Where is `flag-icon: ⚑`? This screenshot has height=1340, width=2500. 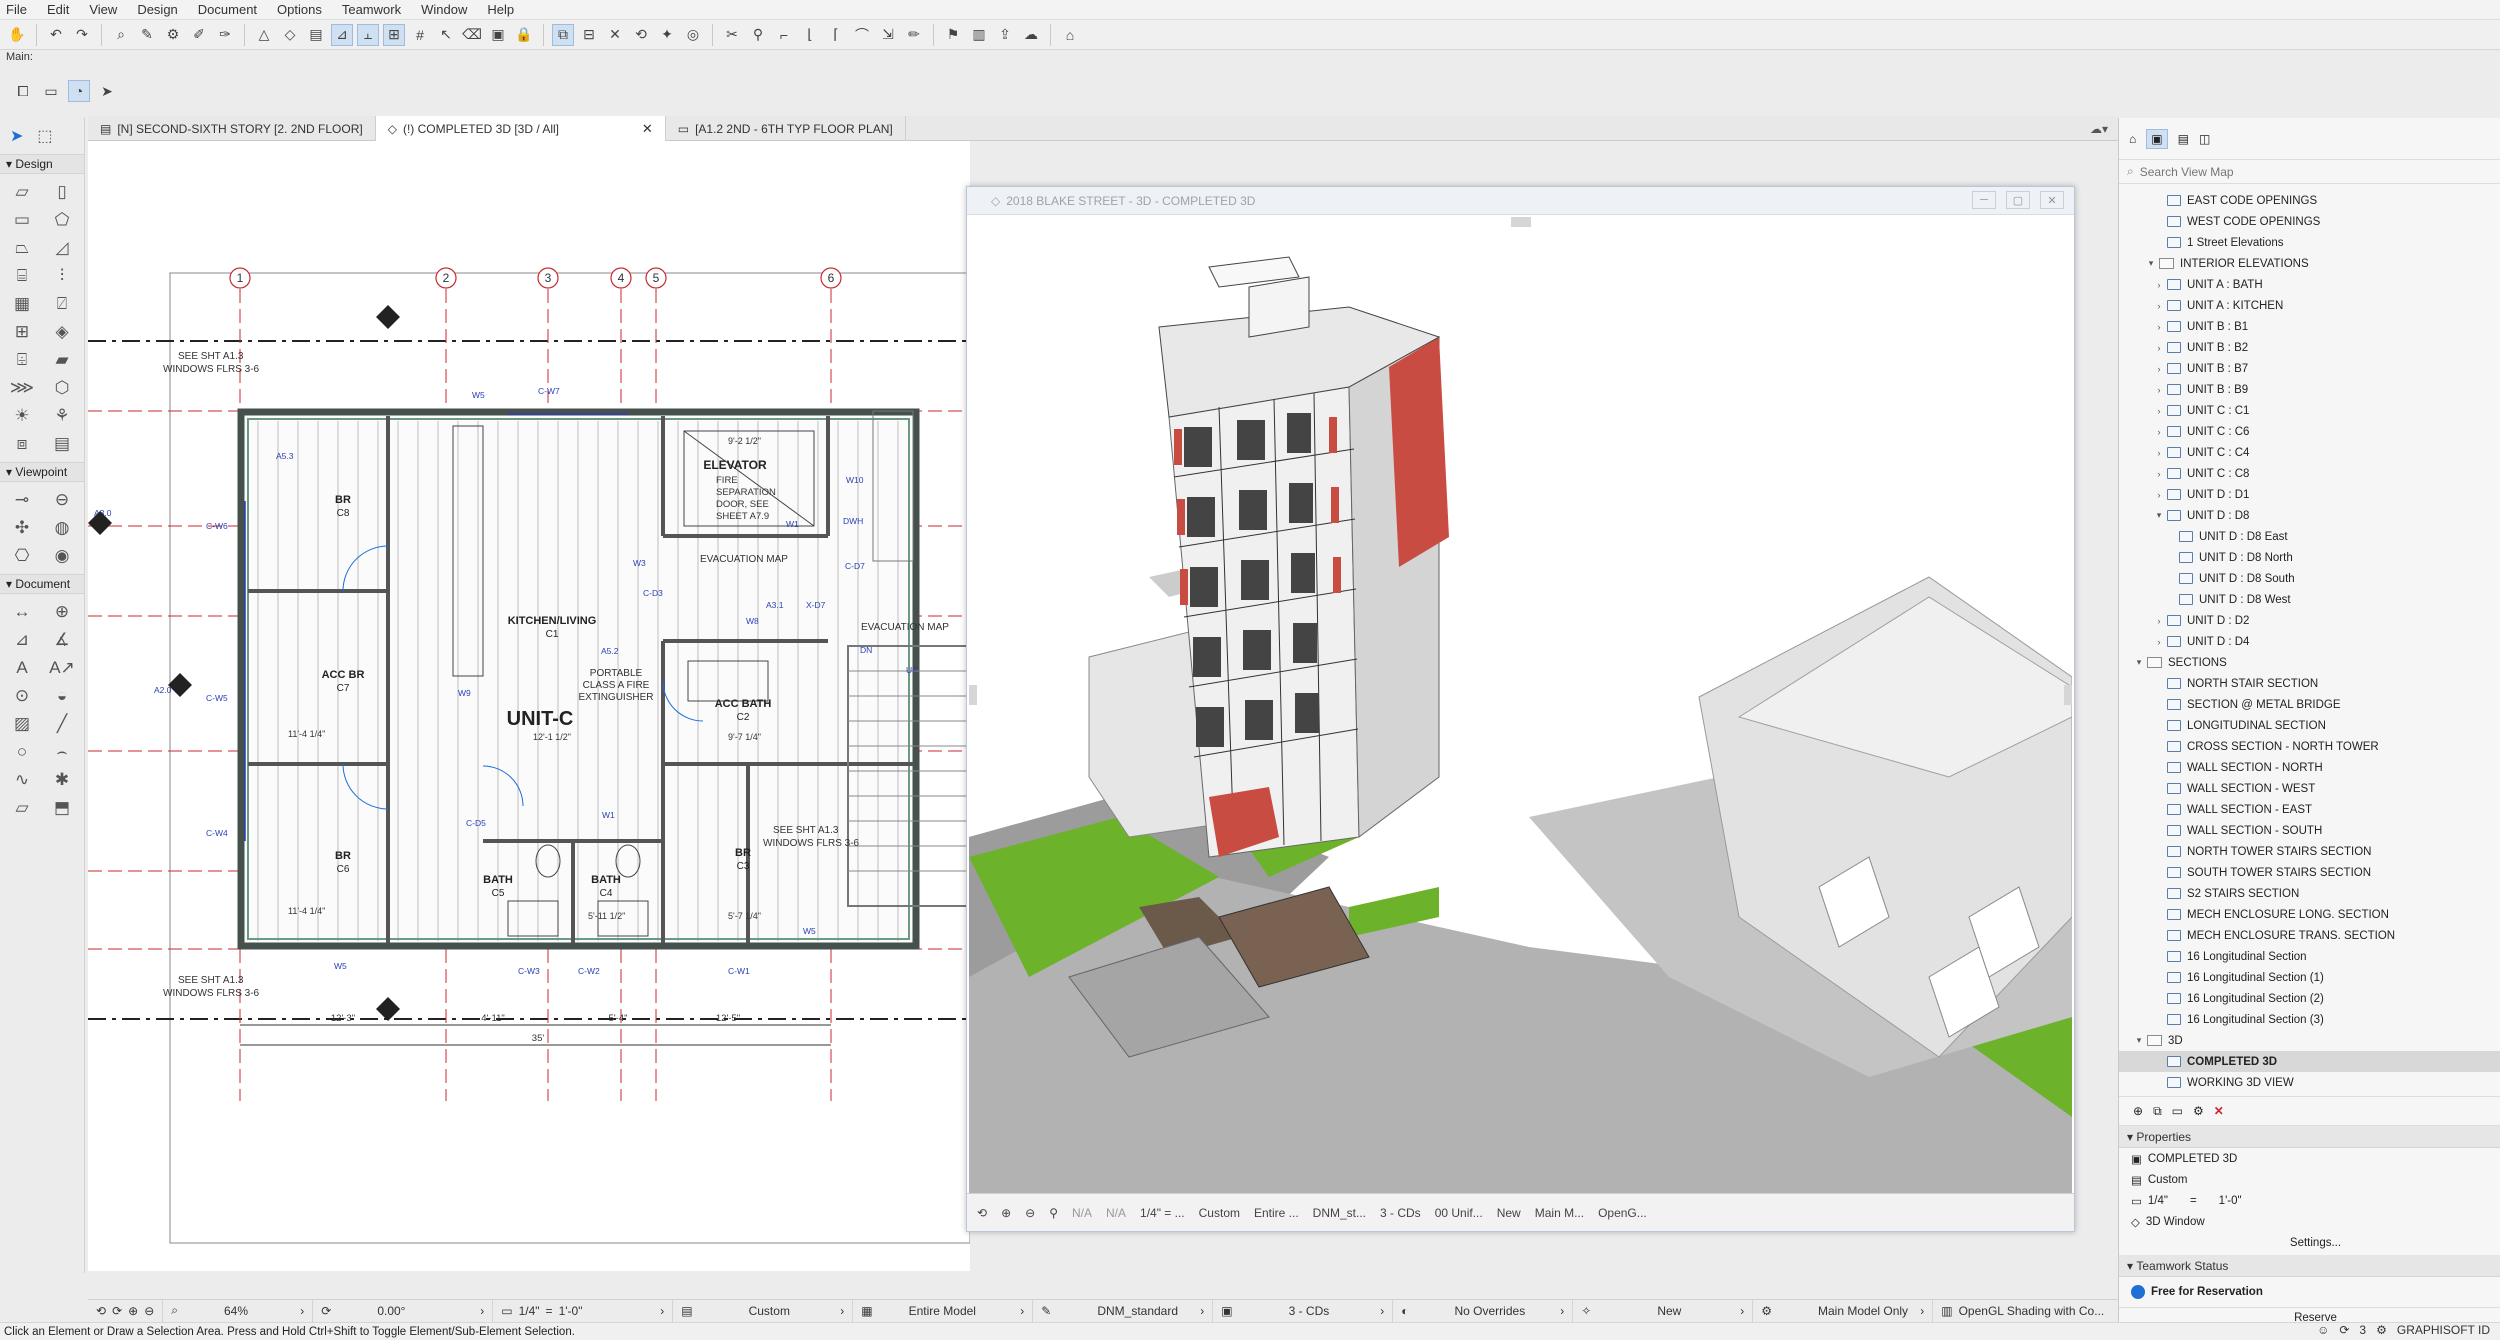 flag-icon: ⚑ is located at coordinates (953, 35).